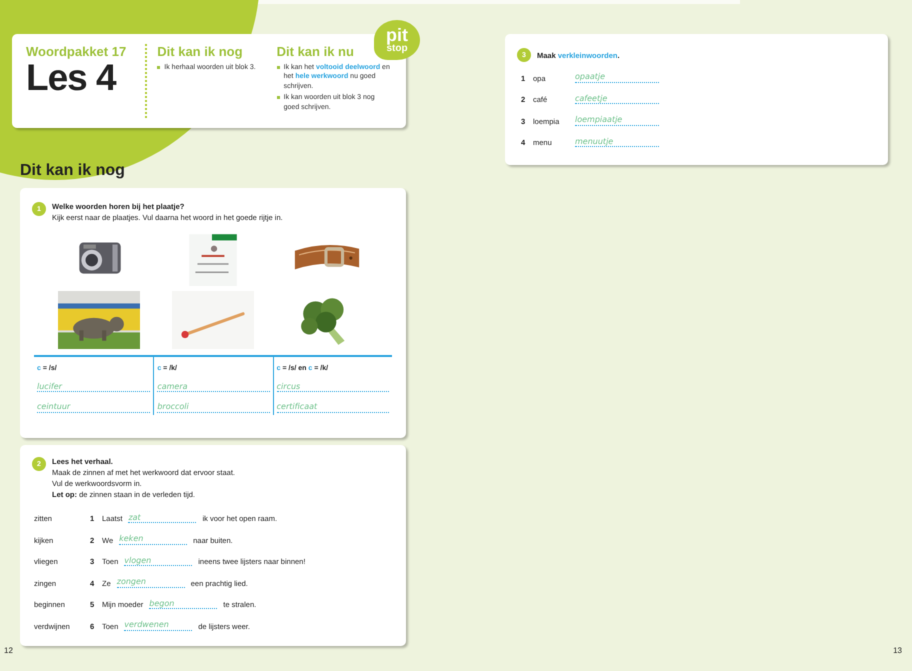  What do you see at coordinates (162, 518) in the screenshot?
I see `answer-field: zat` at bounding box center [162, 518].